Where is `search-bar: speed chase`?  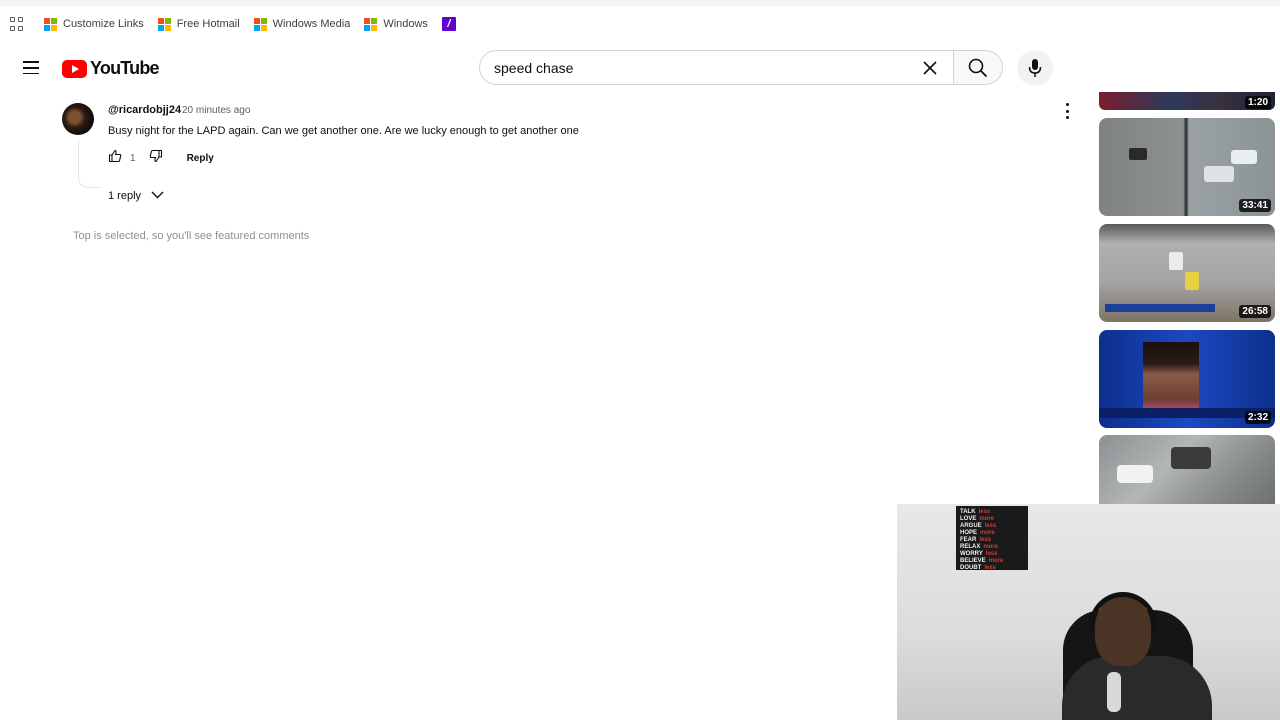
search-bar: speed chase is located at coordinates (716, 67).